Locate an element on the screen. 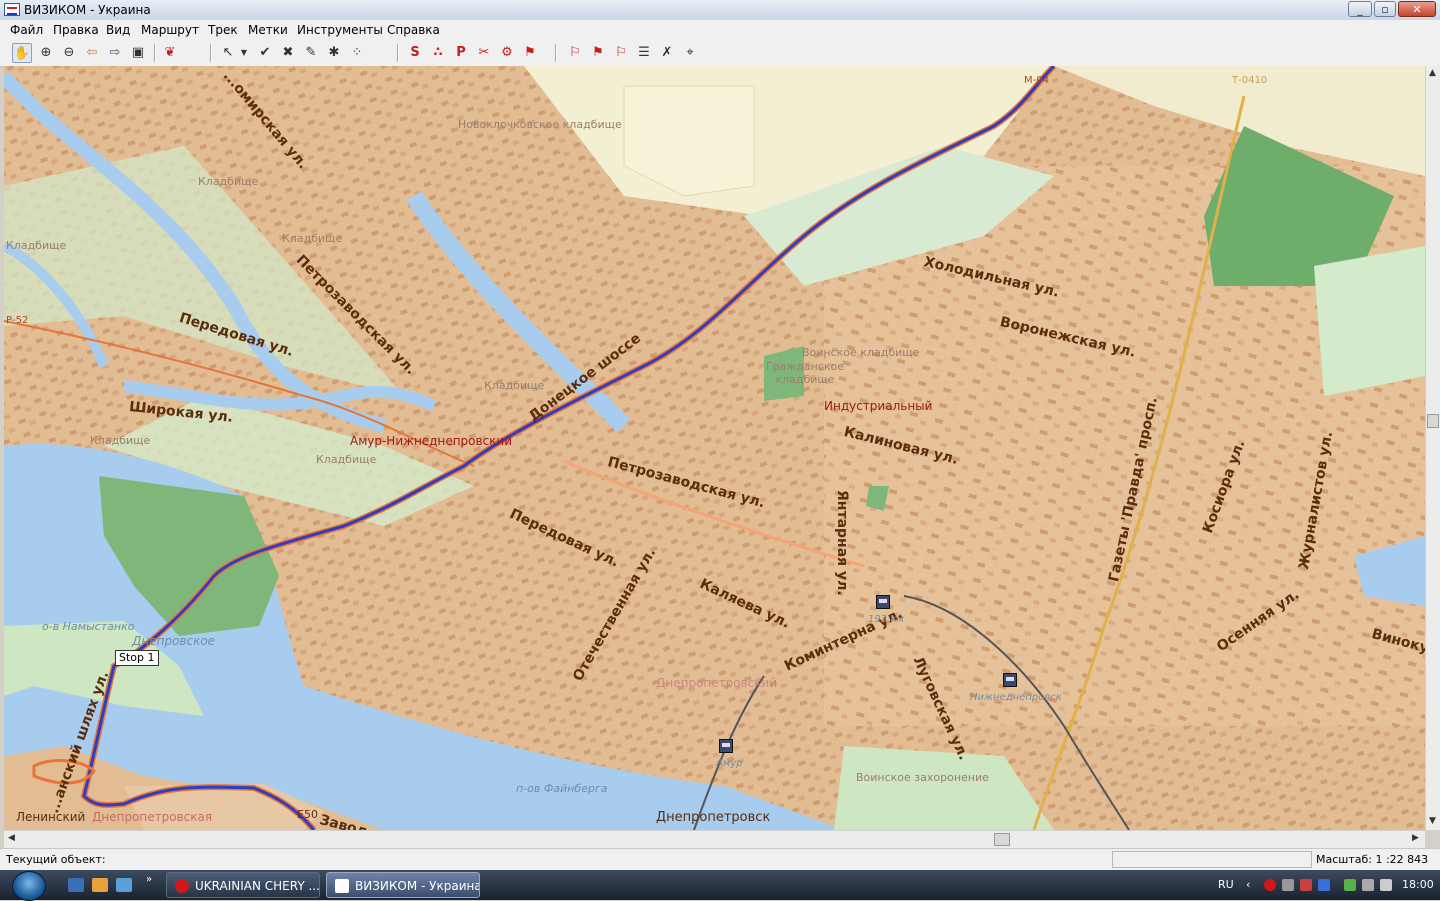  security-tray-icon is located at coordinates (1306, 885).